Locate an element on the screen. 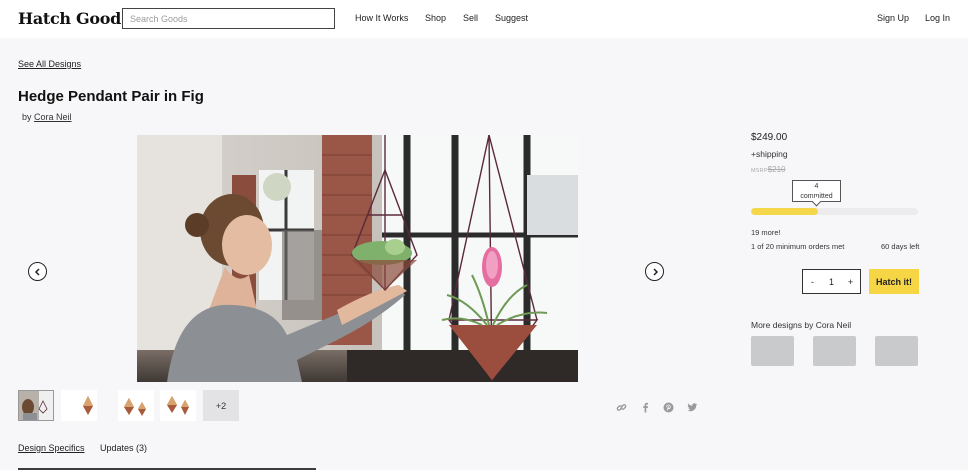 This screenshot has width=968, height=470. quantity-value: 1 is located at coordinates (831, 282).